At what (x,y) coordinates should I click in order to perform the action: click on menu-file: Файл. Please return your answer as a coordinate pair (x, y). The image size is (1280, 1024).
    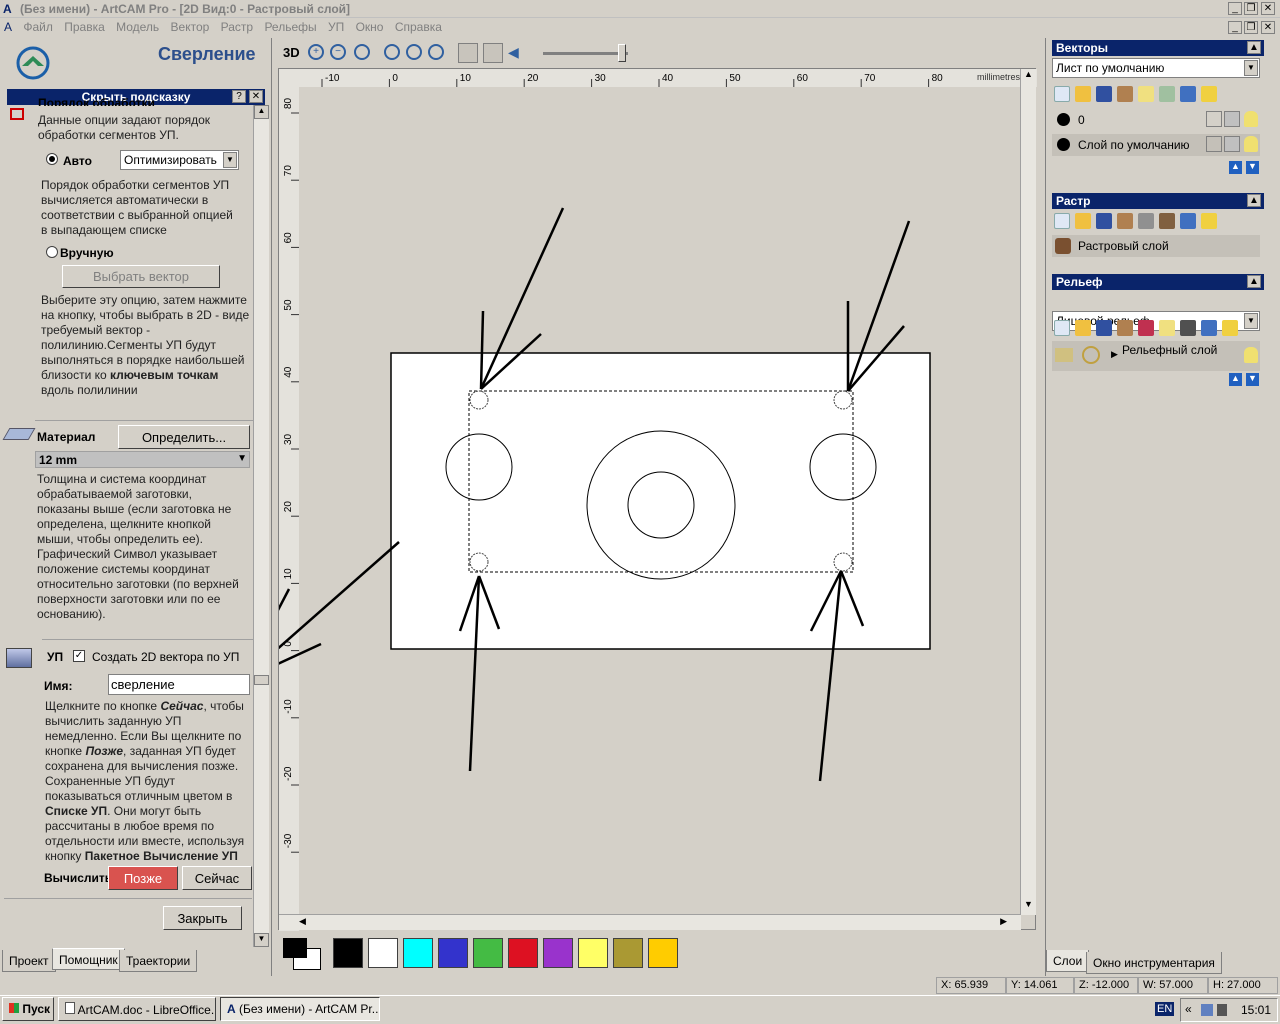
    Looking at the image, I should click on (38, 26).